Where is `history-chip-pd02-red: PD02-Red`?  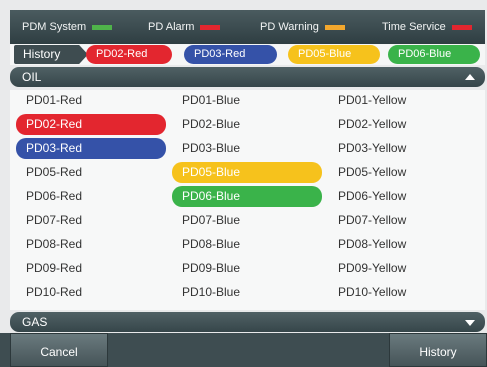 history-chip-pd02-red: PD02-Red is located at coordinates (129, 54).